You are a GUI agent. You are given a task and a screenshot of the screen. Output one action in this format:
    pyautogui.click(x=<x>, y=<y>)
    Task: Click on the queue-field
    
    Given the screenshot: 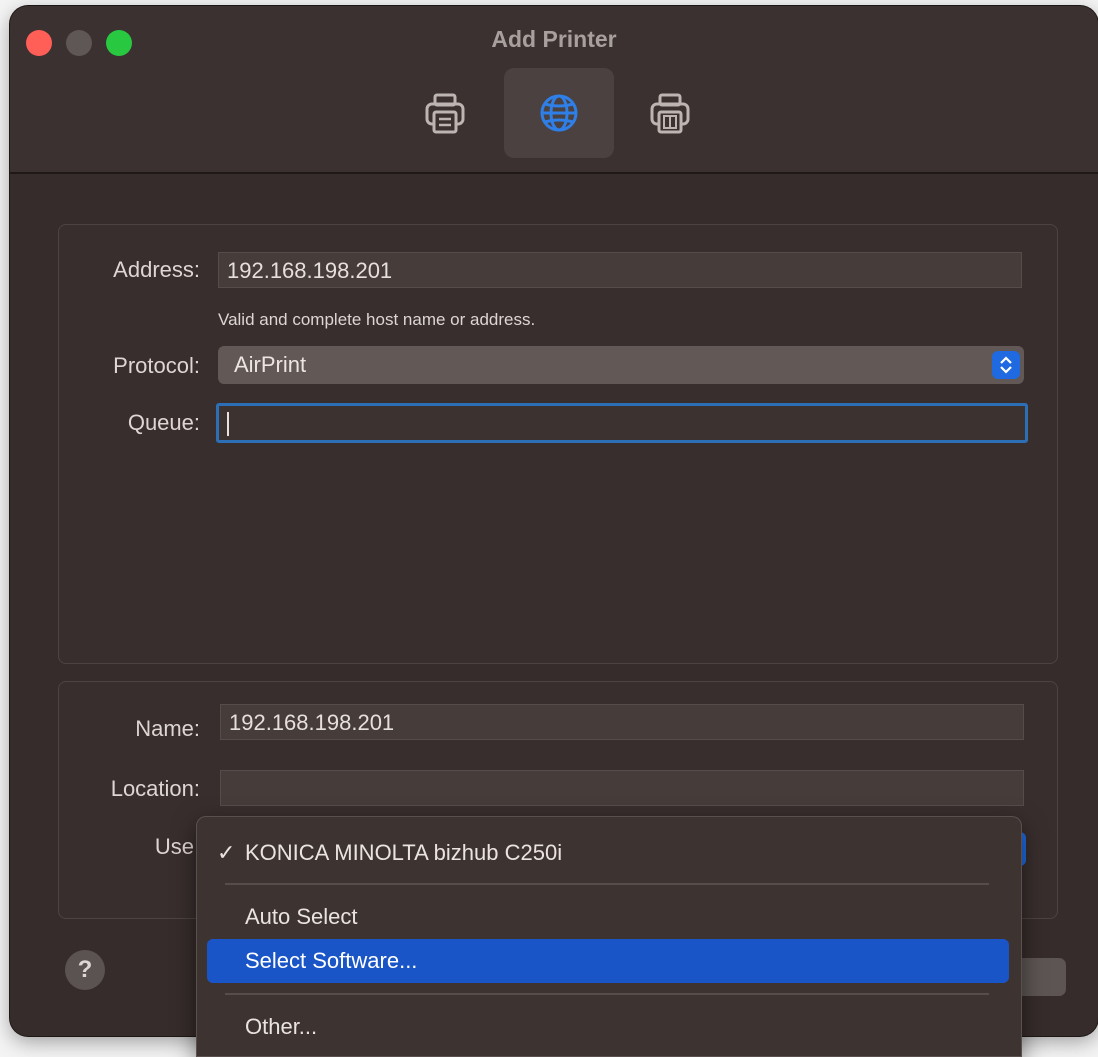 What is the action you would take?
    pyautogui.click(x=622, y=423)
    